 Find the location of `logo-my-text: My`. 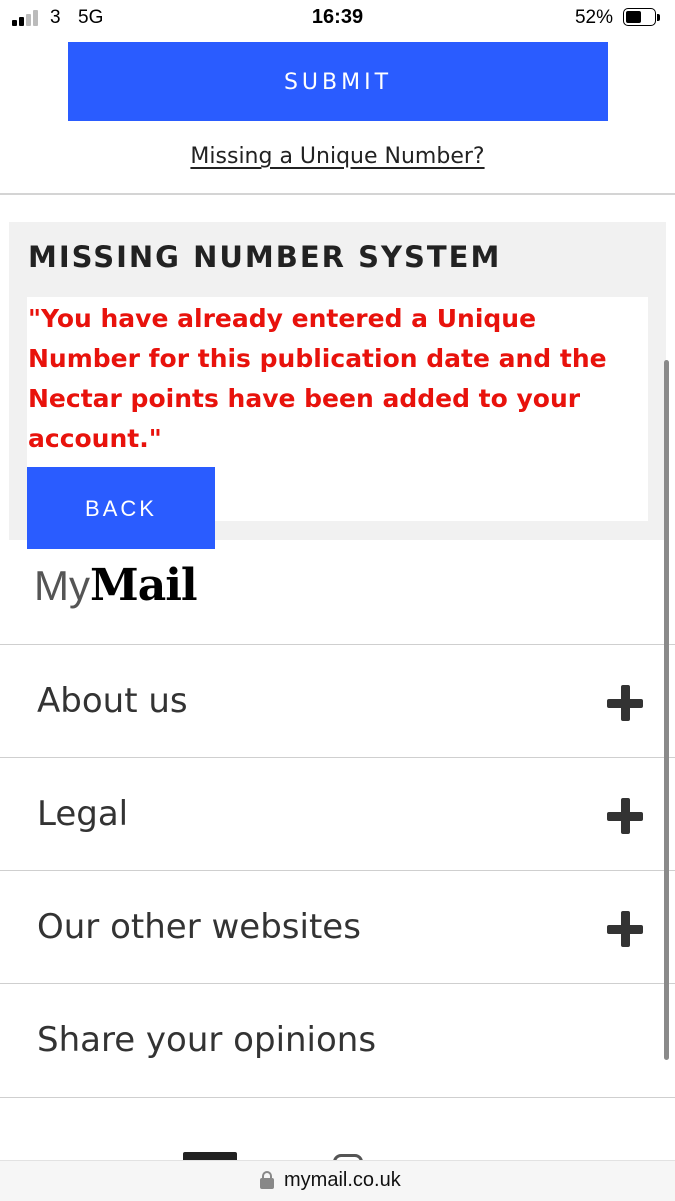

logo-my-text: My is located at coordinates (62, 585).